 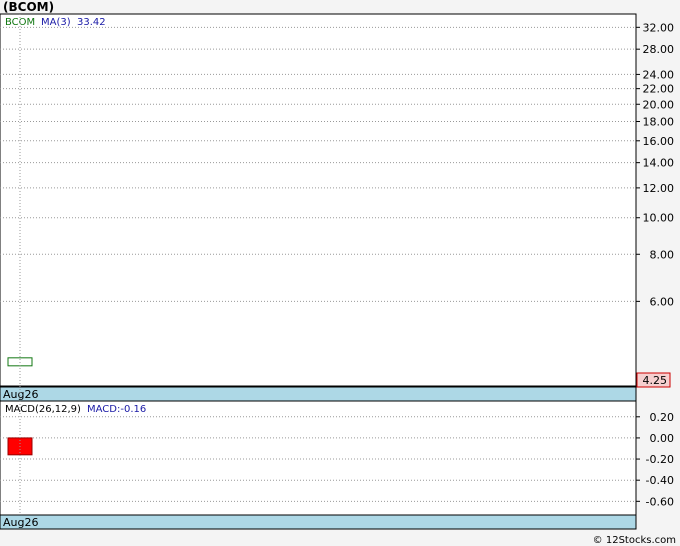 What do you see at coordinates (659, 74) in the screenshot?
I see `price-tick-label: 24.00` at bounding box center [659, 74].